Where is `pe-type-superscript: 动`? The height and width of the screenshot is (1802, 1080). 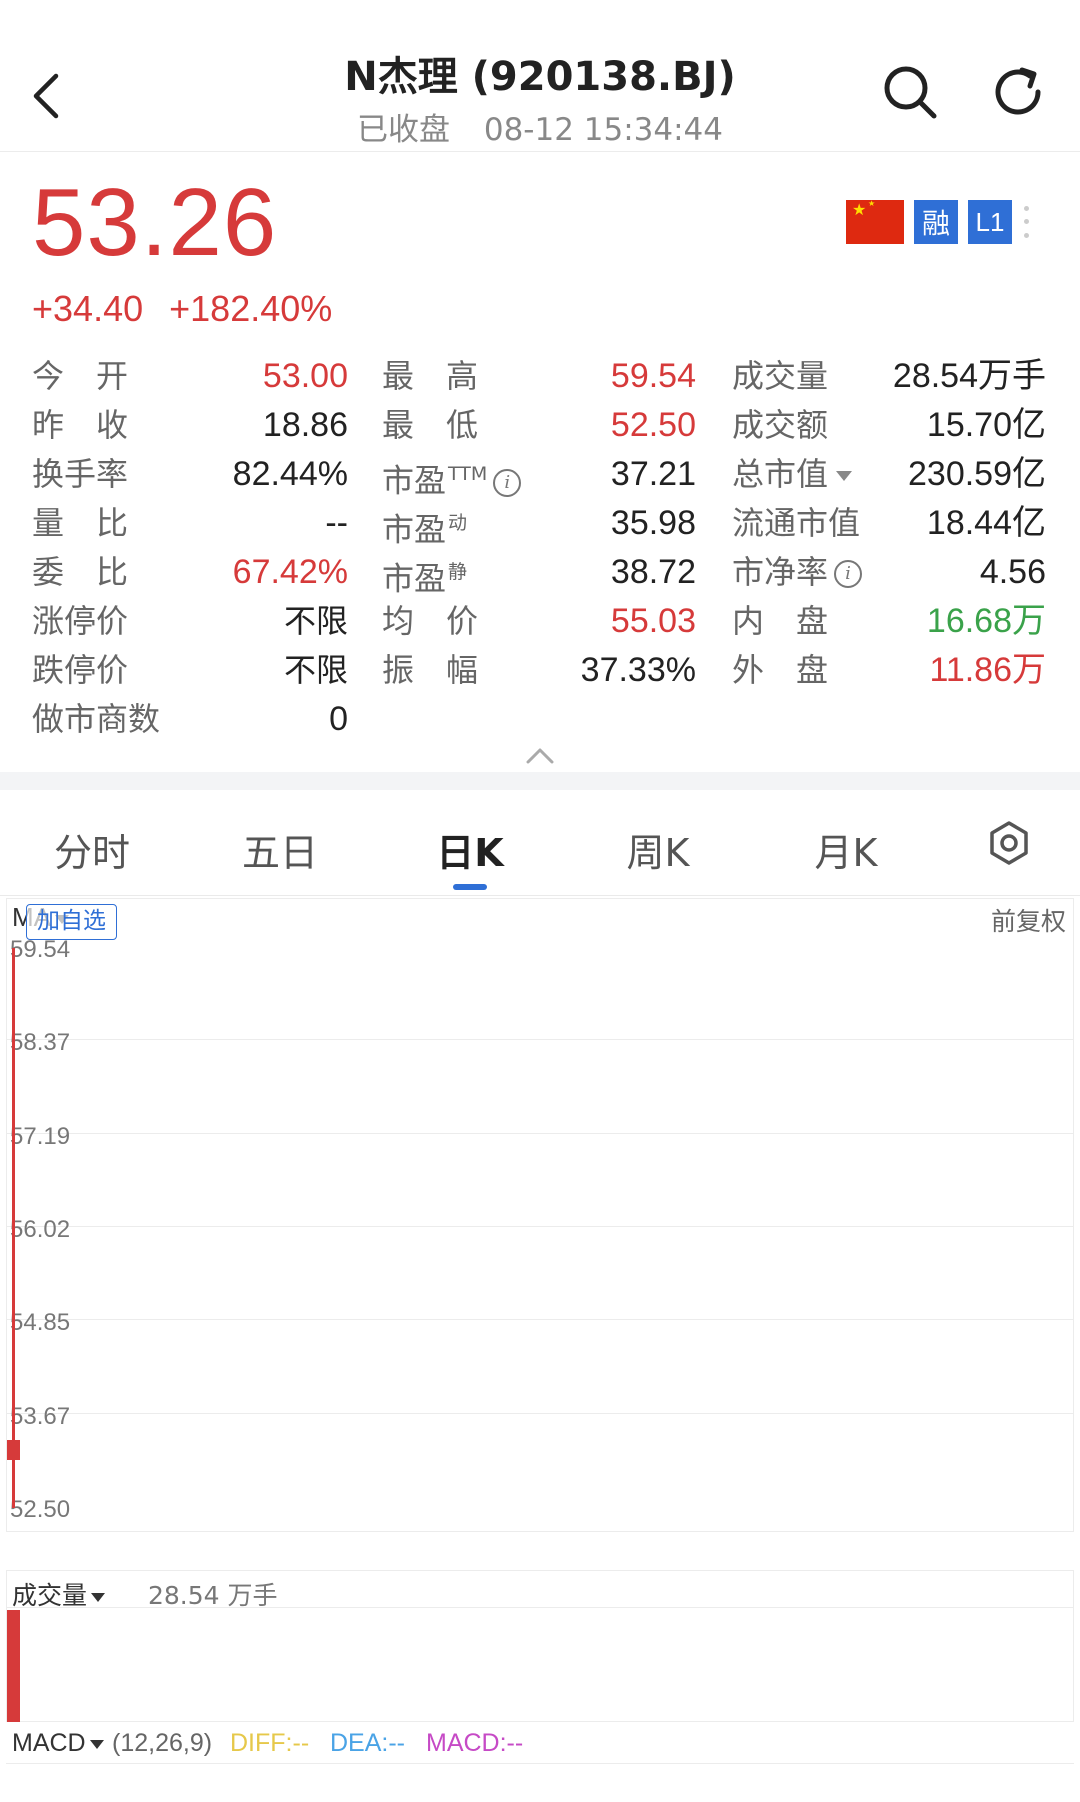
pe-type-superscript: 动 is located at coordinates (458, 523).